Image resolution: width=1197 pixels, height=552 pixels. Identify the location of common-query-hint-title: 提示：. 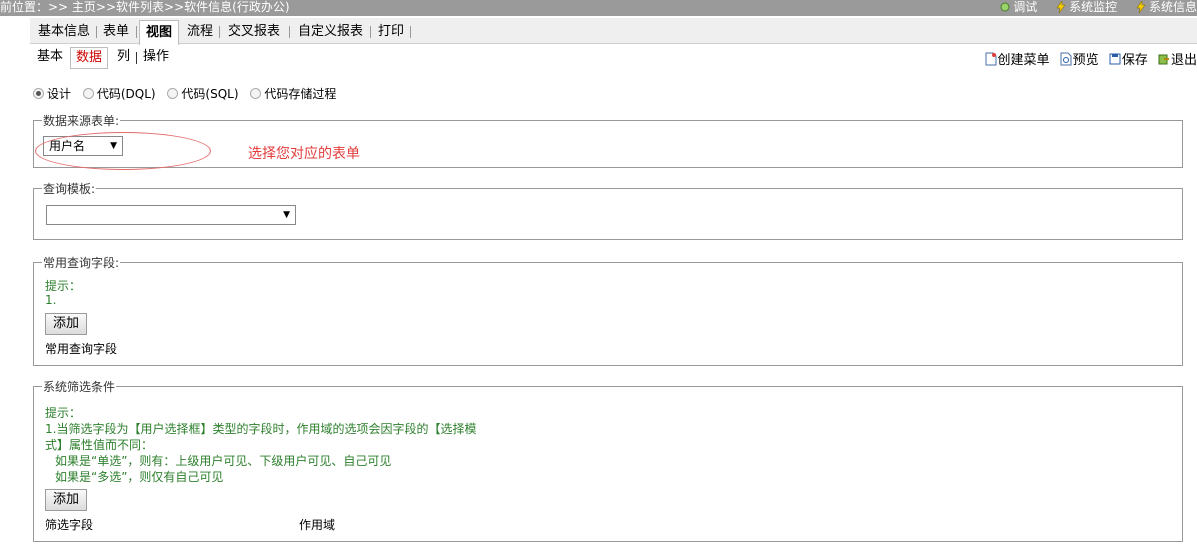
(63, 286).